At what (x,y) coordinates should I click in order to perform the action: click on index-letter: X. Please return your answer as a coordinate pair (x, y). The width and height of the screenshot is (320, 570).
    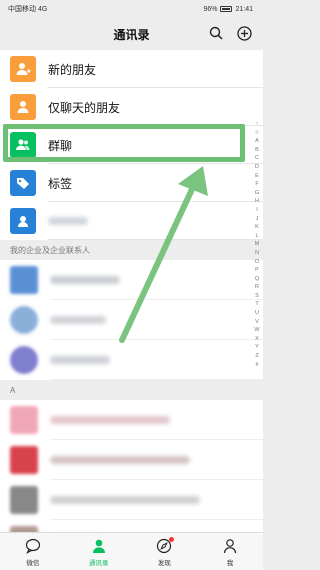
    Looking at the image, I should click on (257, 339).